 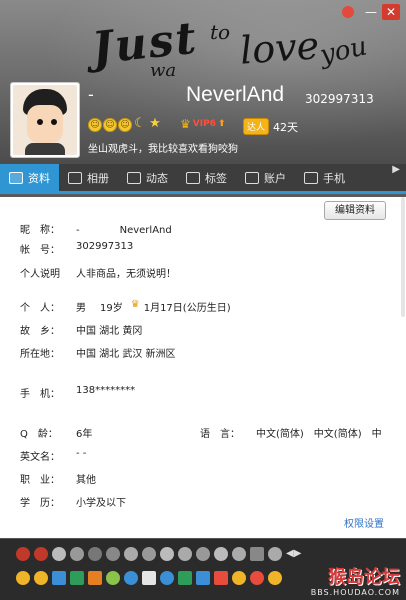 What do you see at coordinates (399, 177) in the screenshot?
I see `tab-scroll-right-icon: ▶` at bounding box center [399, 177].